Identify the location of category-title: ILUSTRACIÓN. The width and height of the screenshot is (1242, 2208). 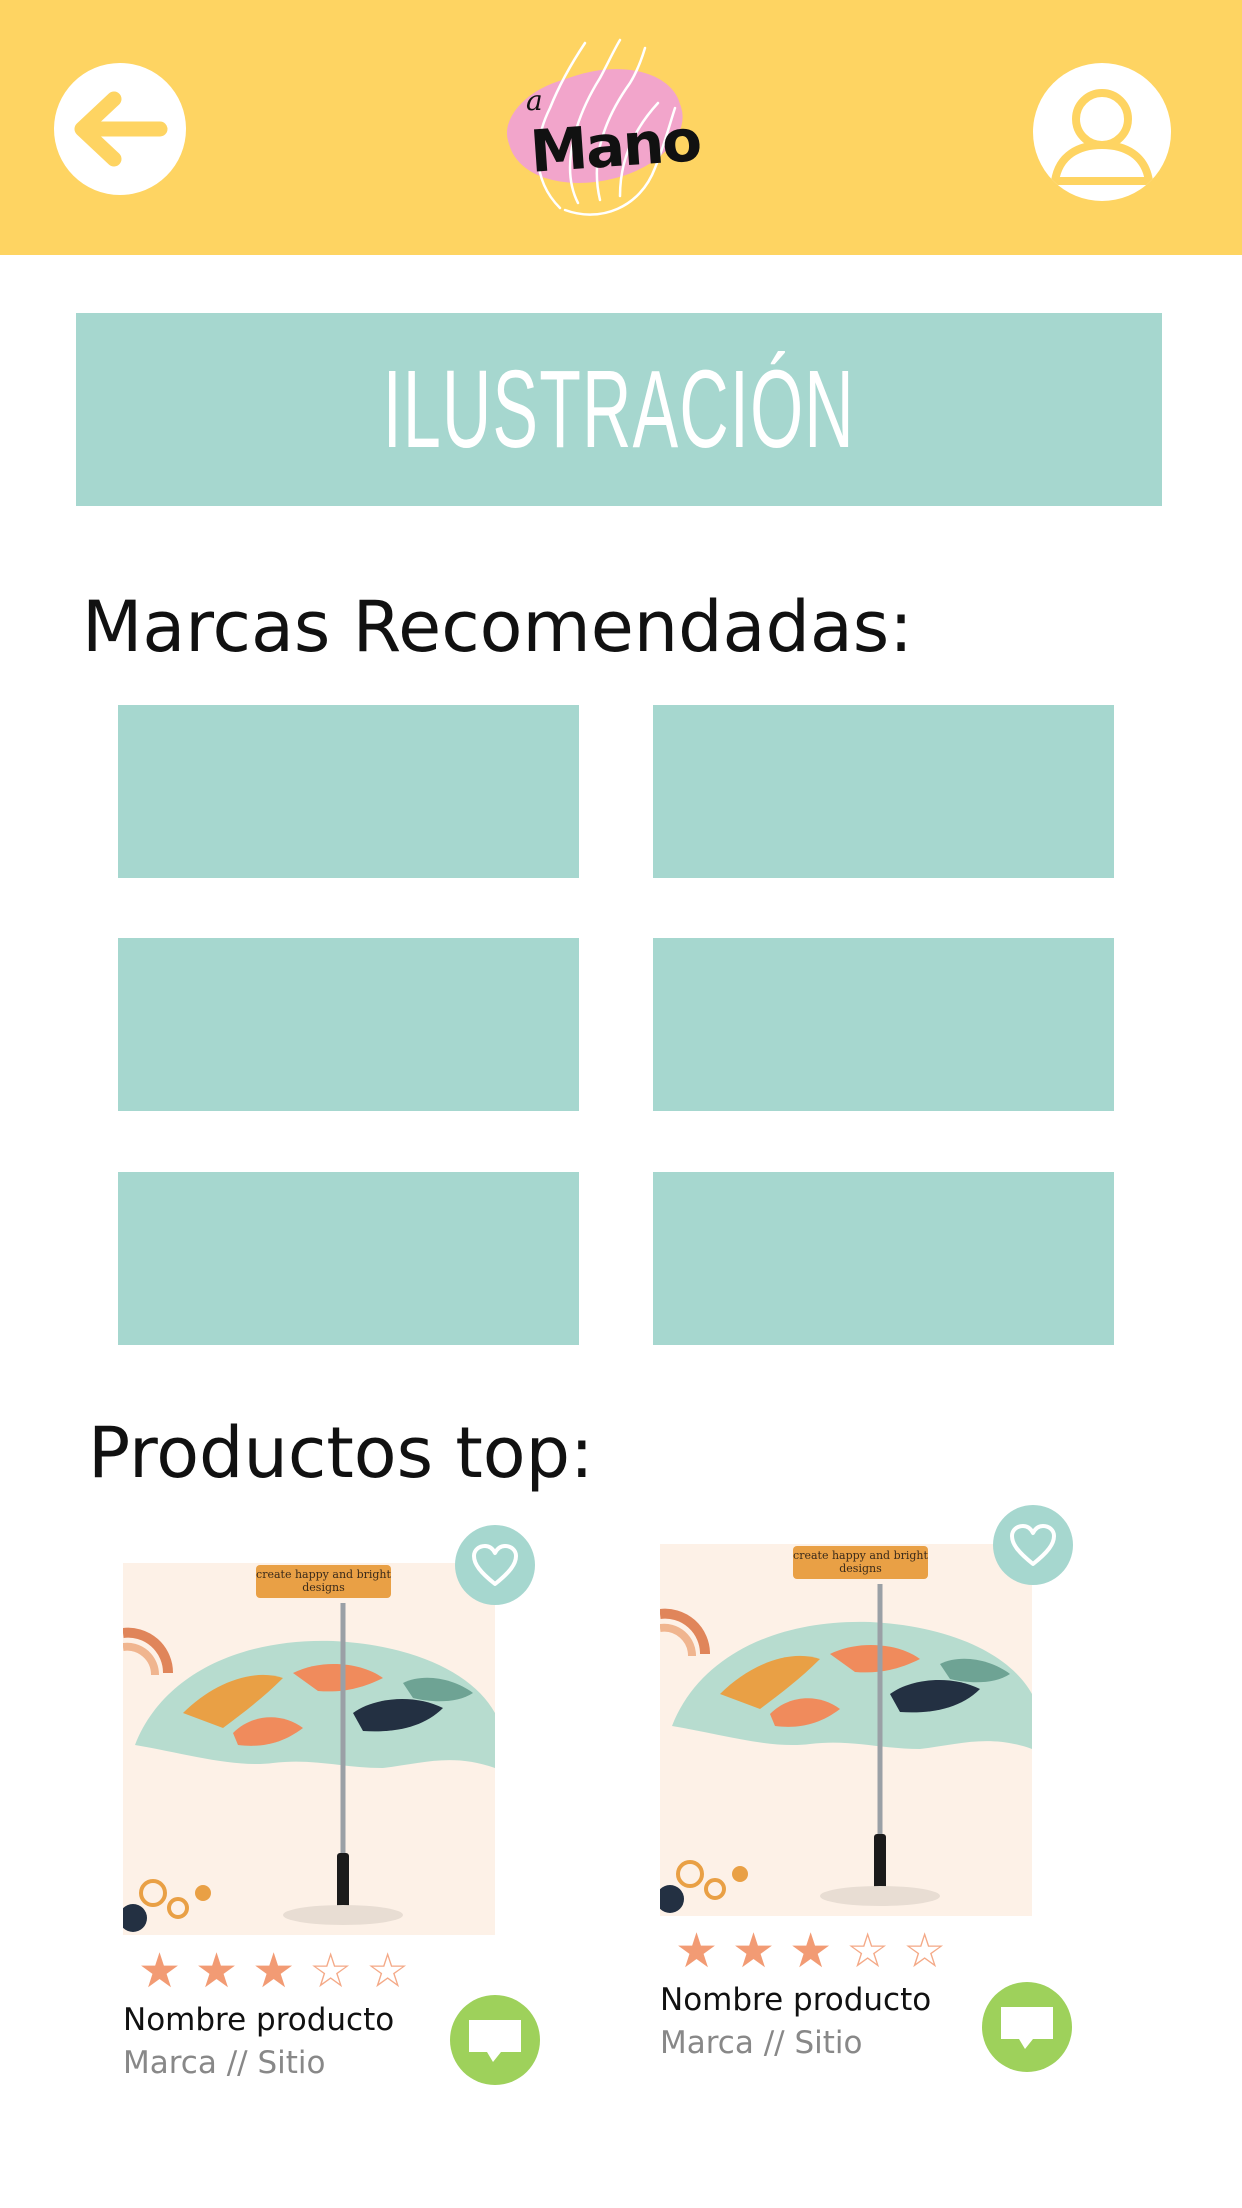
(619, 409).